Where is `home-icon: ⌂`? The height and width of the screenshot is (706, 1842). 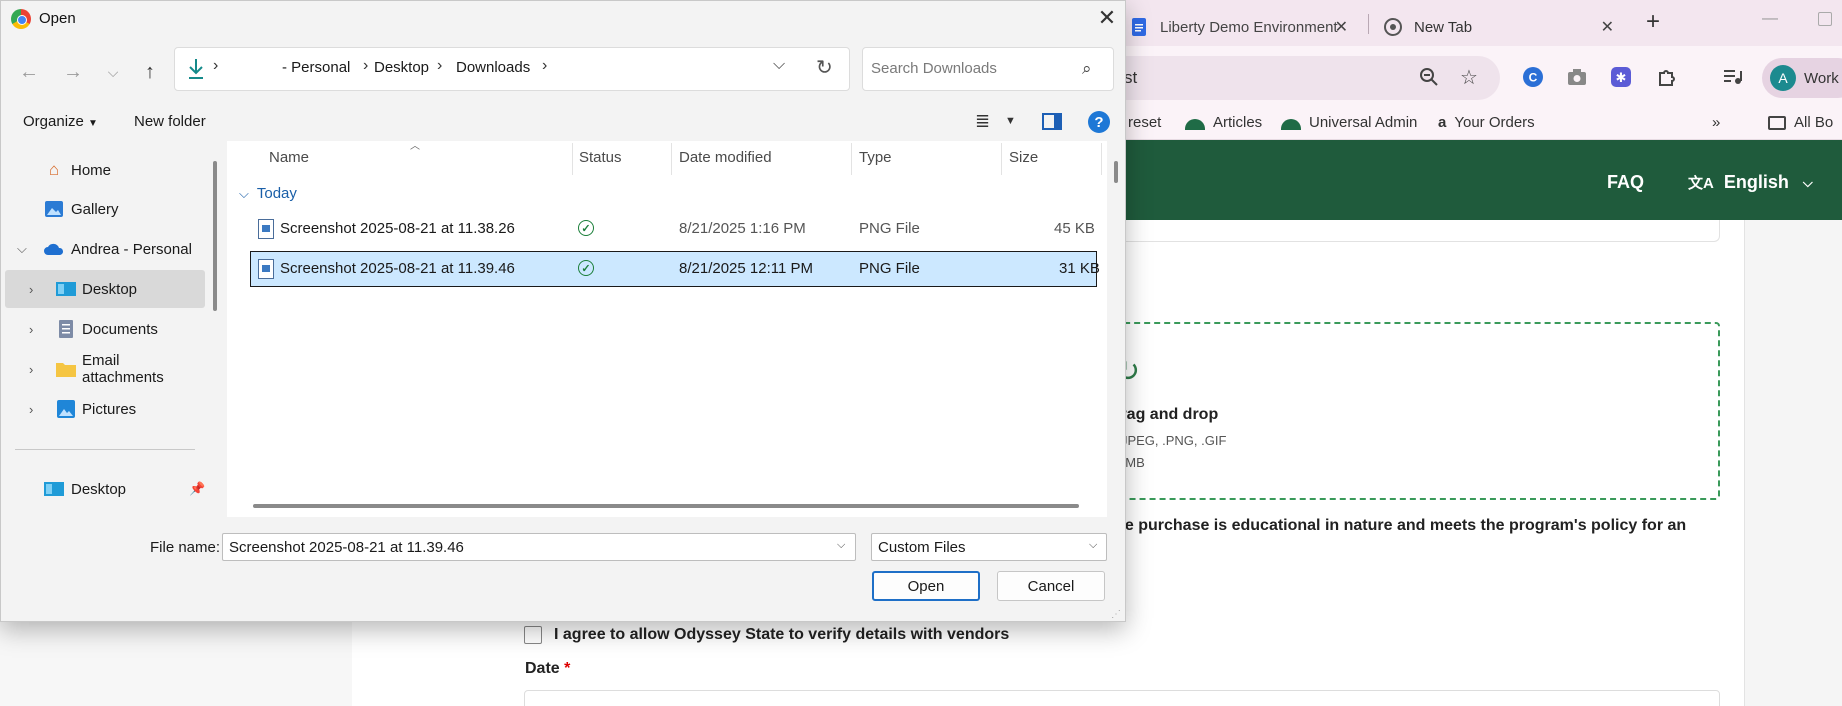
home-icon: ⌂ is located at coordinates (54, 169).